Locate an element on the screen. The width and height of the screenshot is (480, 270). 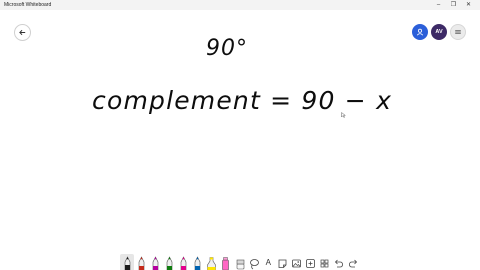
redo-button is located at coordinates (353, 262).